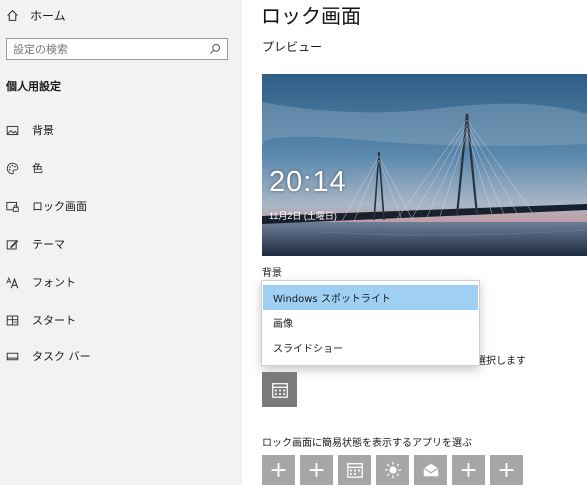  Describe the element at coordinates (12, 282) in the screenshot. I see `font-icon` at that location.